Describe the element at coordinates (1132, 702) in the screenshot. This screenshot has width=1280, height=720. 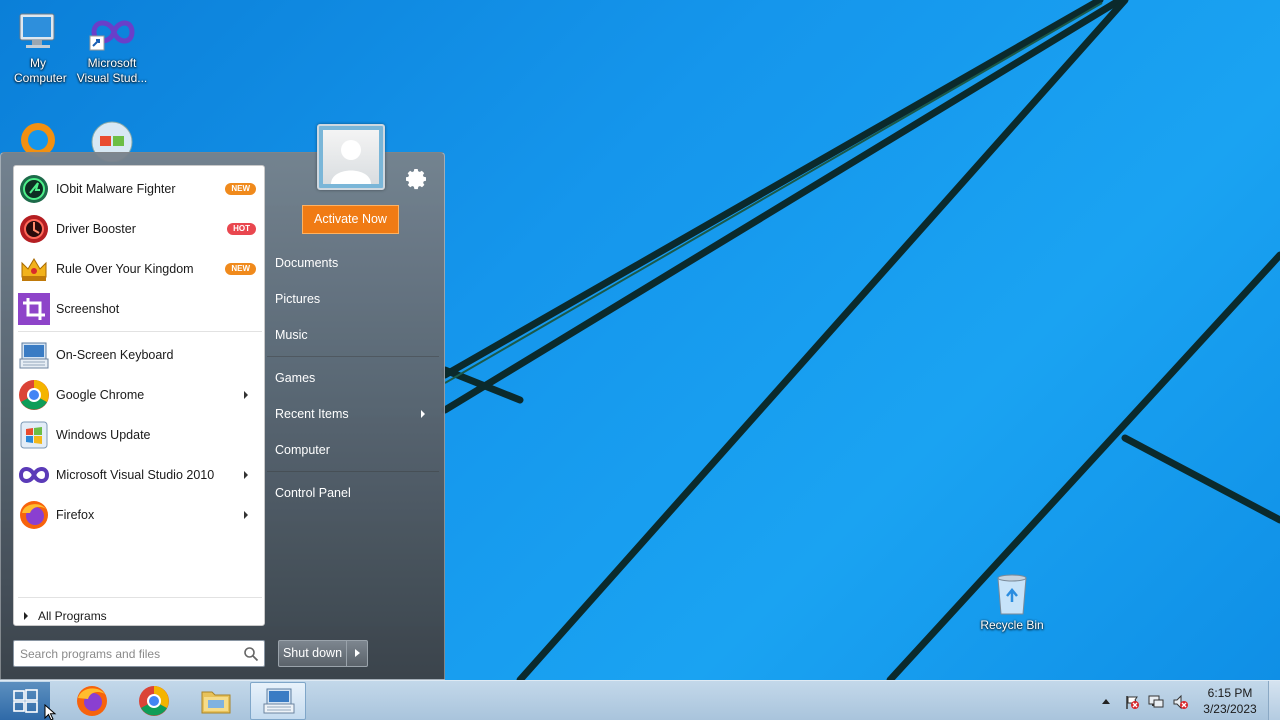
I see `action-center-flag-icon` at that location.